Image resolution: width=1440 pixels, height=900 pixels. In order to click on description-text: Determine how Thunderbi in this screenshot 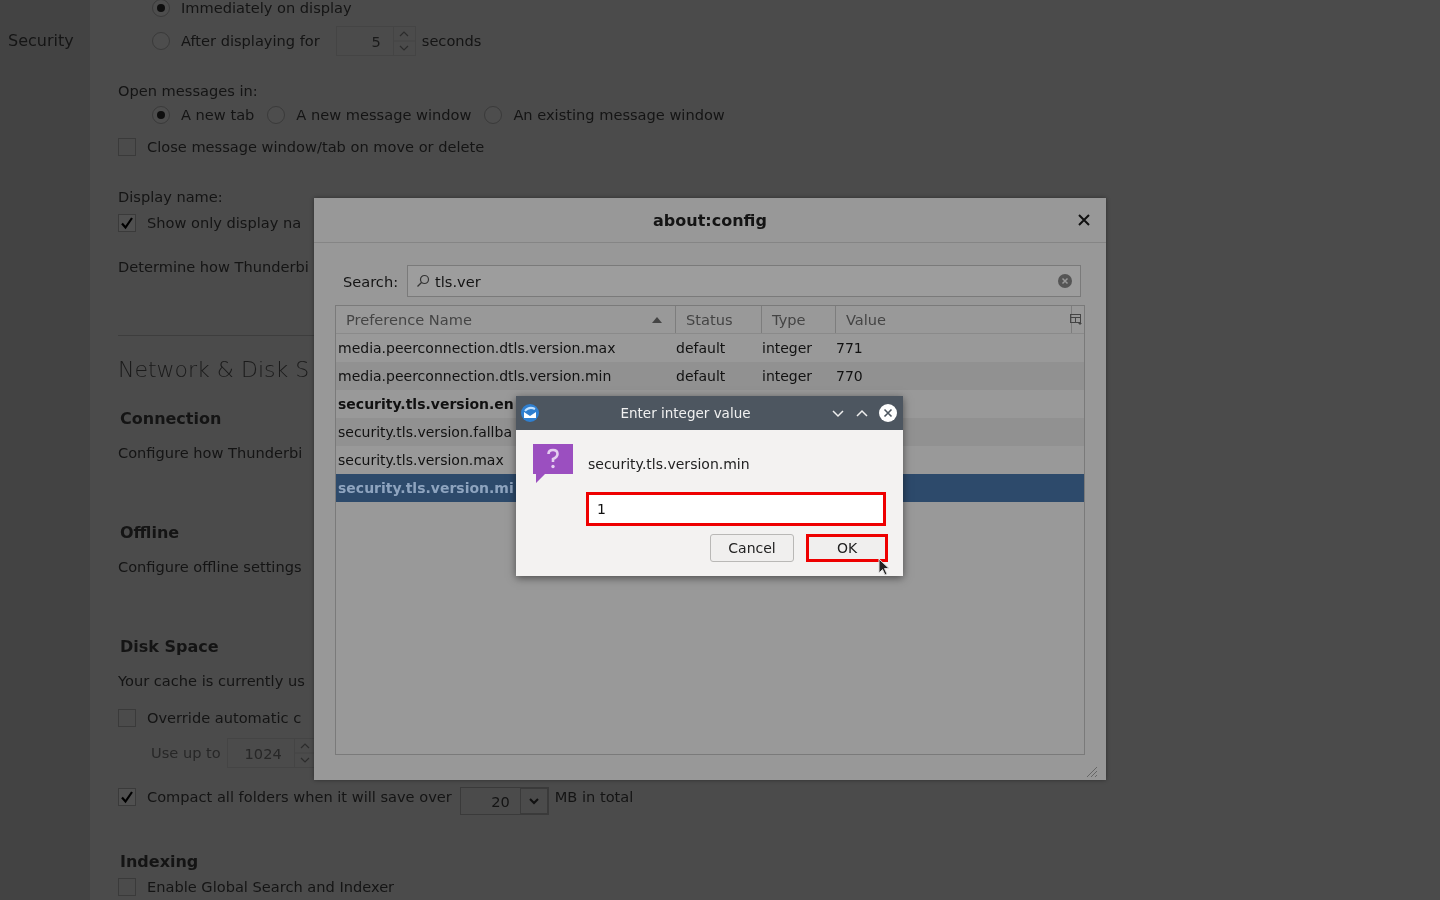, I will do `click(213, 267)`.